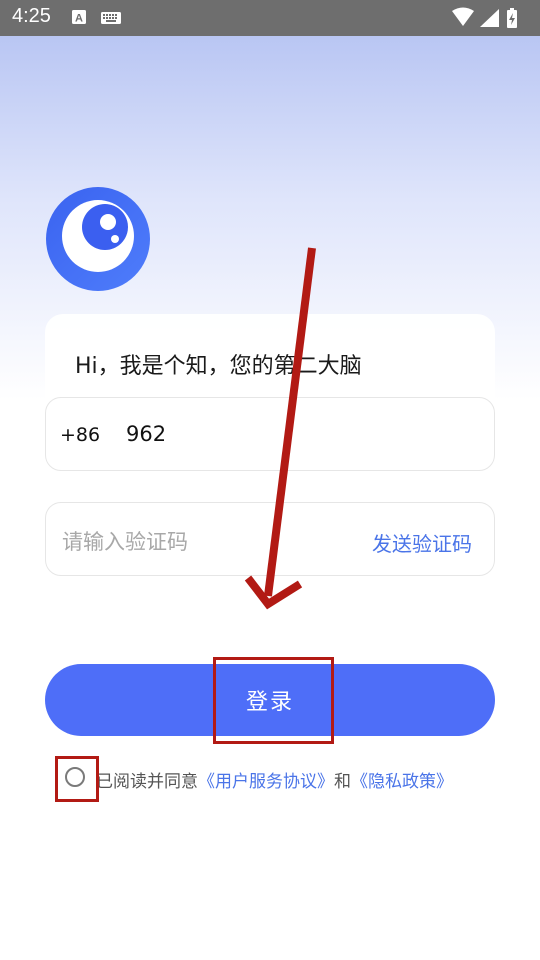 The width and height of the screenshot is (540, 960). I want to click on agreement-row: 已阅读并同意《用户服务协议》和《隐私政策》, so click(292, 778).